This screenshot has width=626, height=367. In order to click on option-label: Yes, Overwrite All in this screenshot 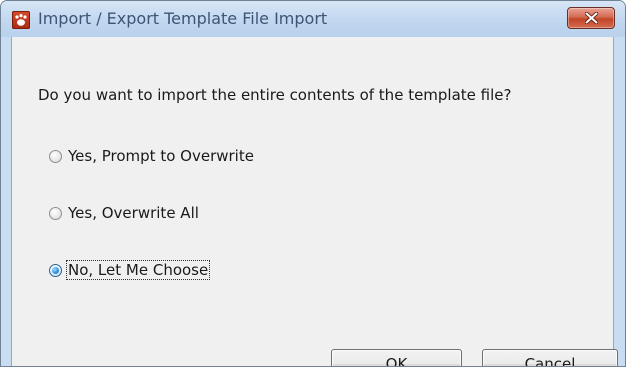, I will do `click(133, 213)`.